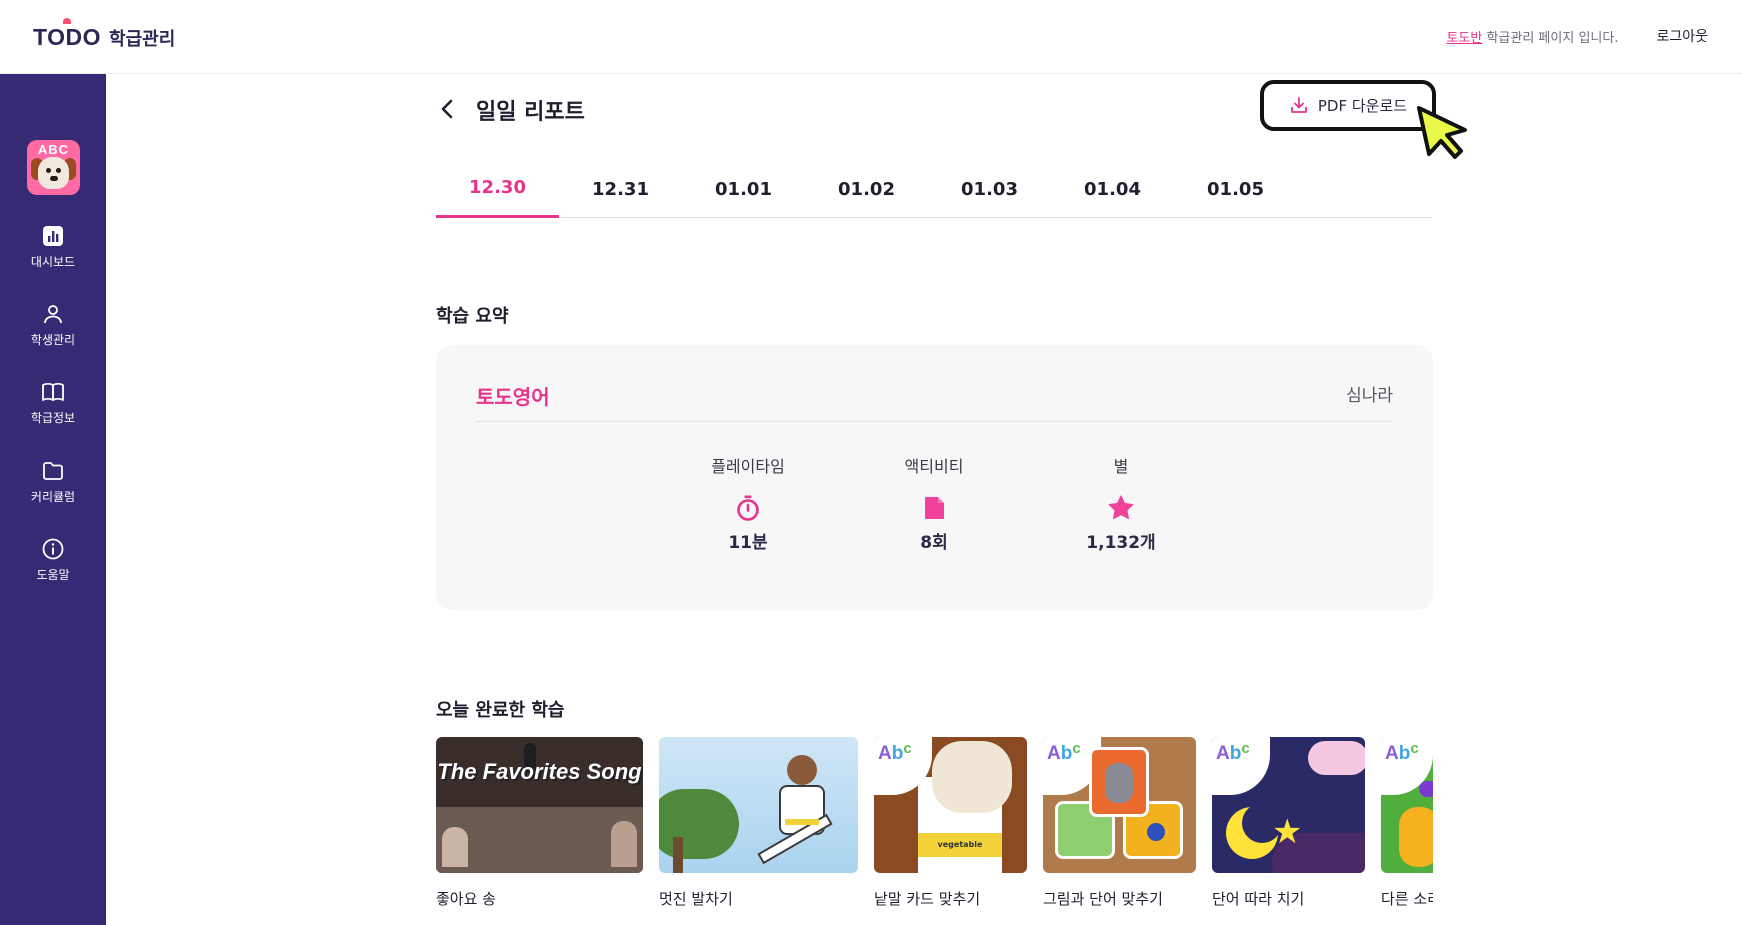  What do you see at coordinates (934, 508) in the screenshot?
I see `card-icon` at bounding box center [934, 508].